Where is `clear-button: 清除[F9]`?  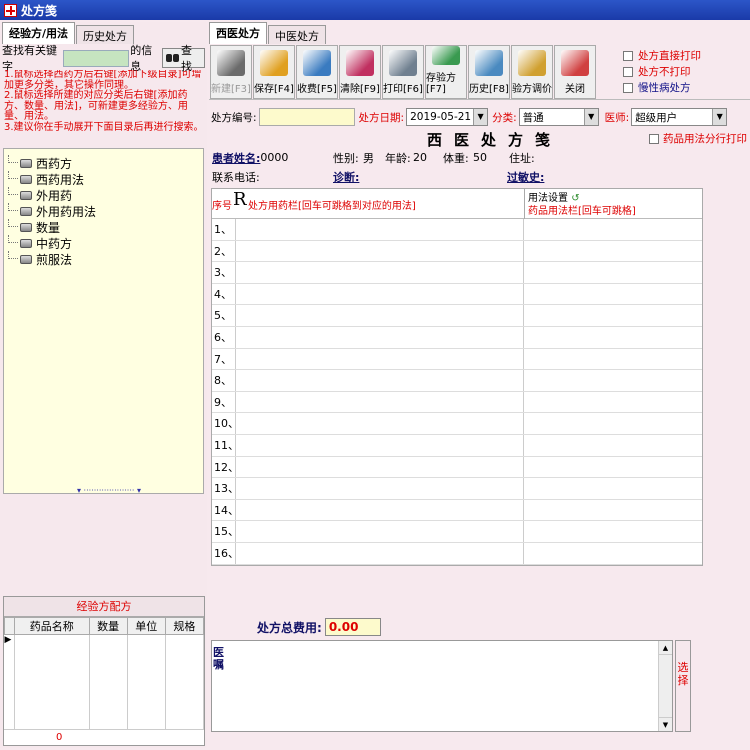
clear-button: 清除[F9] is located at coordinates (360, 72).